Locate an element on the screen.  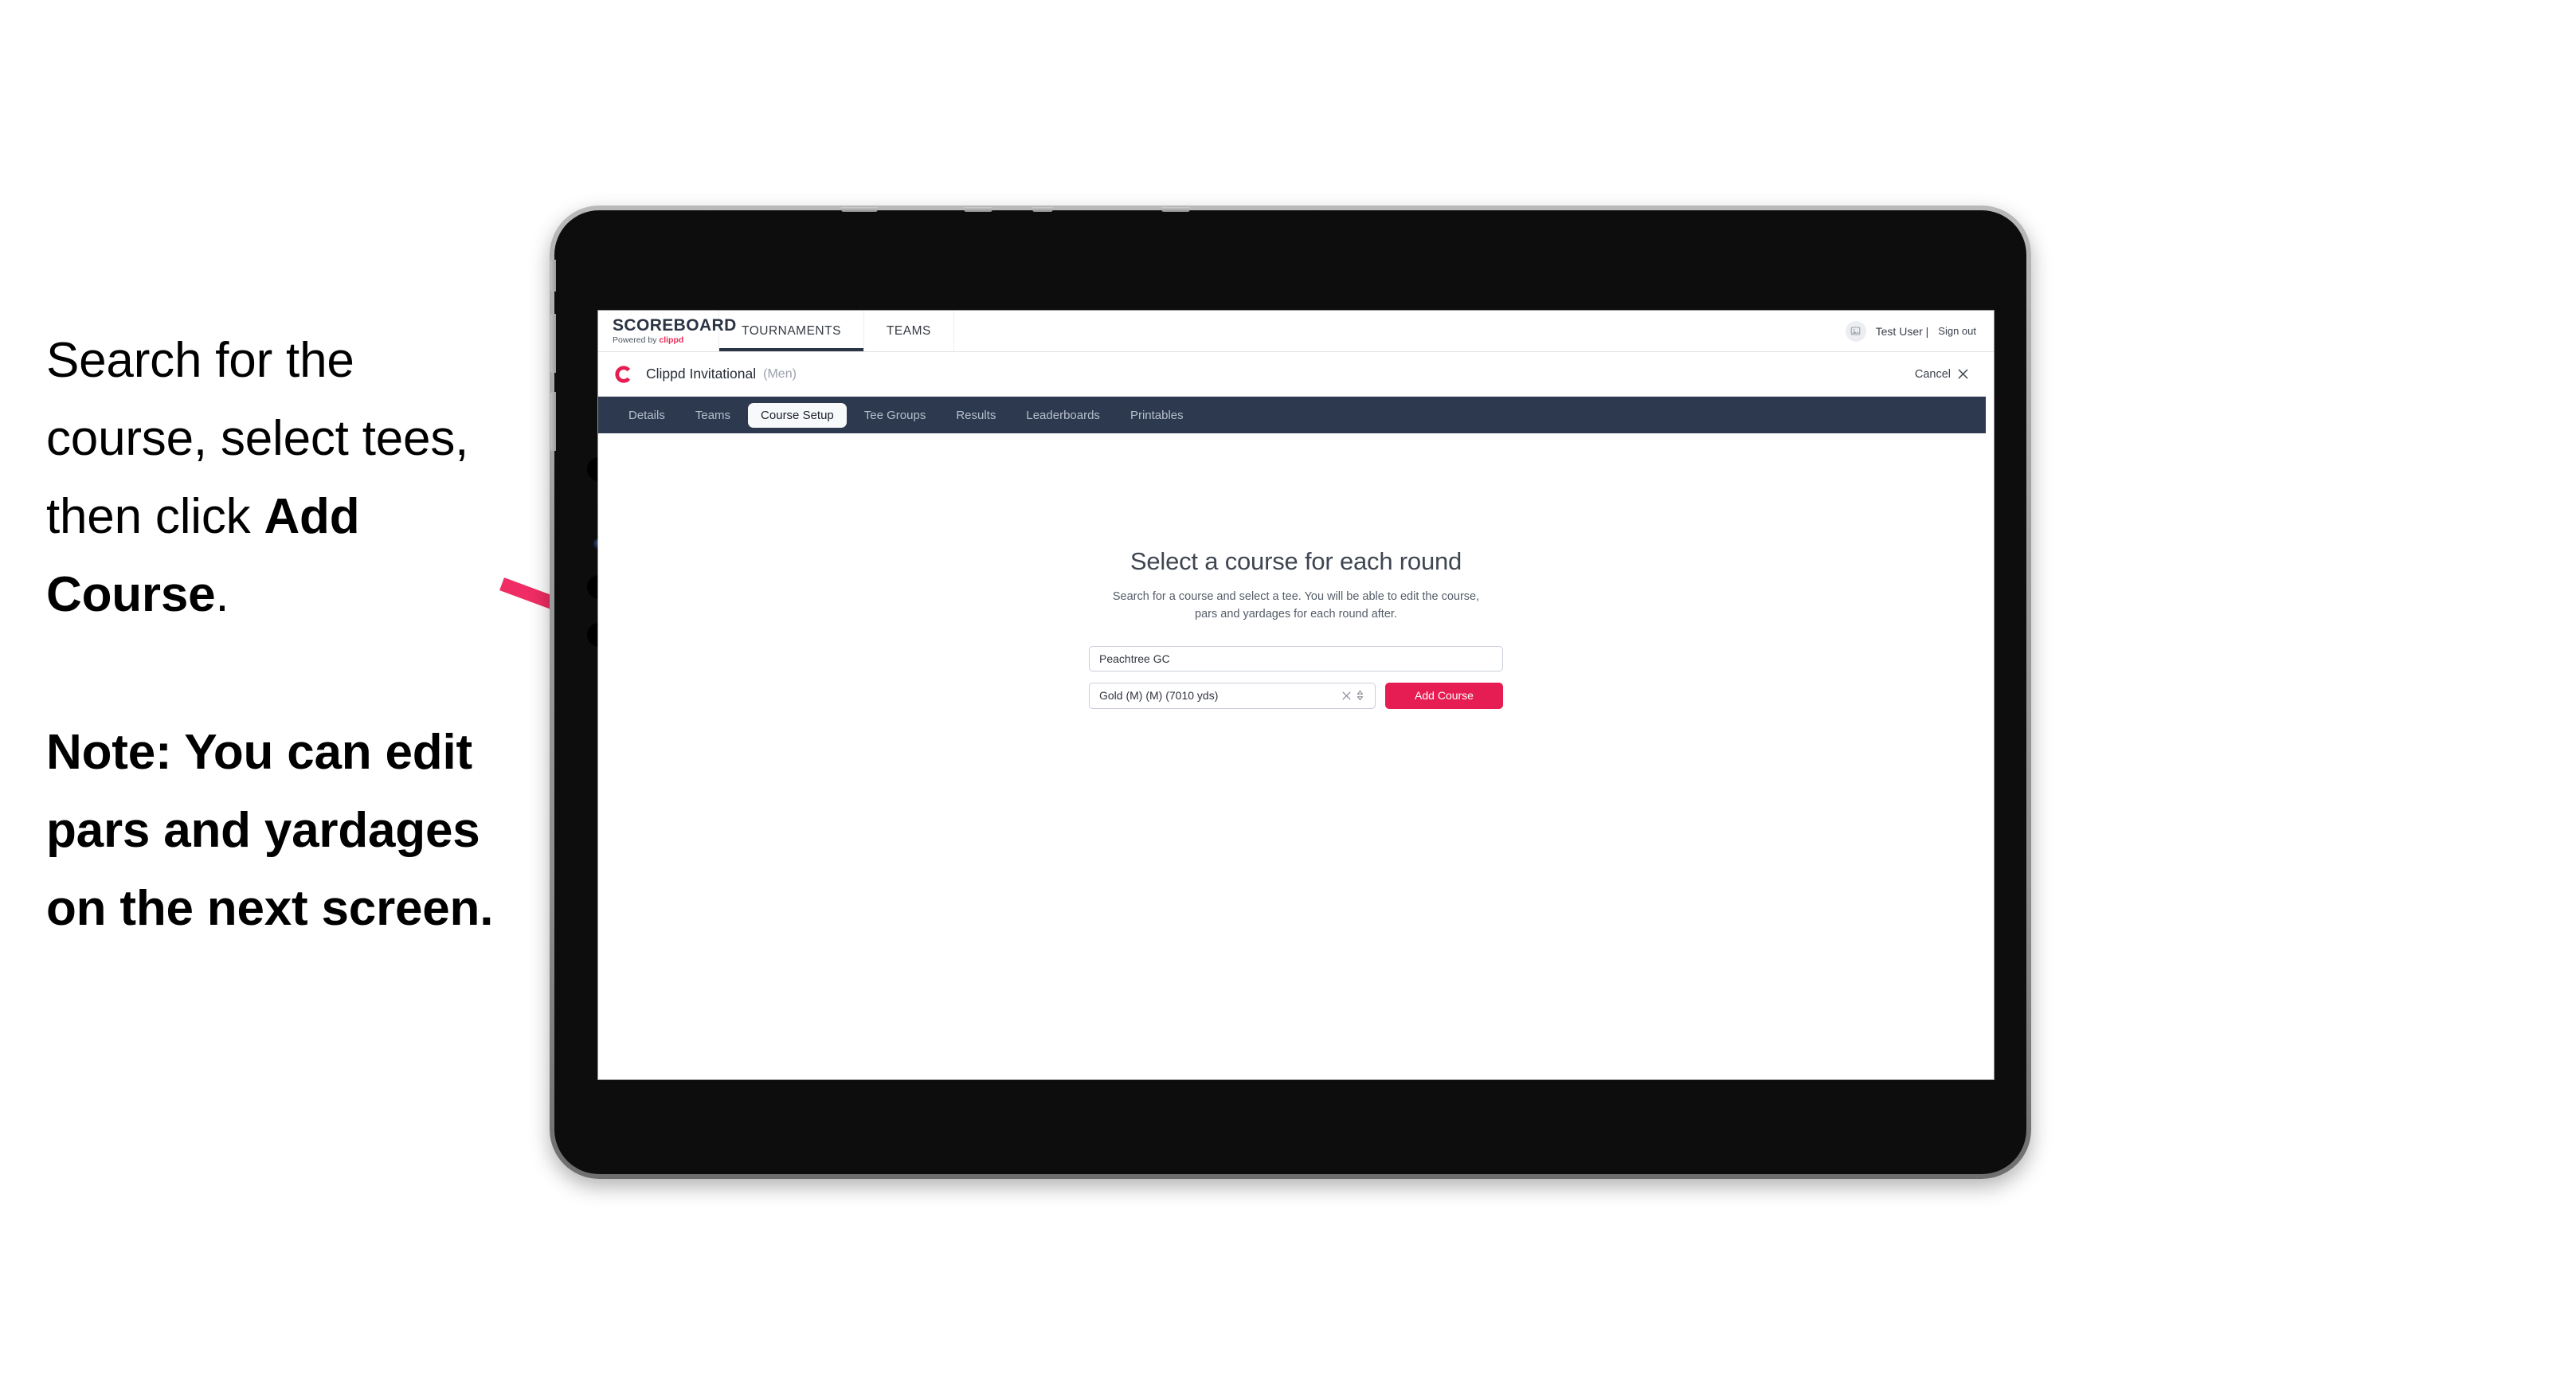
subnav-tab-tee-groups: Tee Groups is located at coordinates (895, 415).